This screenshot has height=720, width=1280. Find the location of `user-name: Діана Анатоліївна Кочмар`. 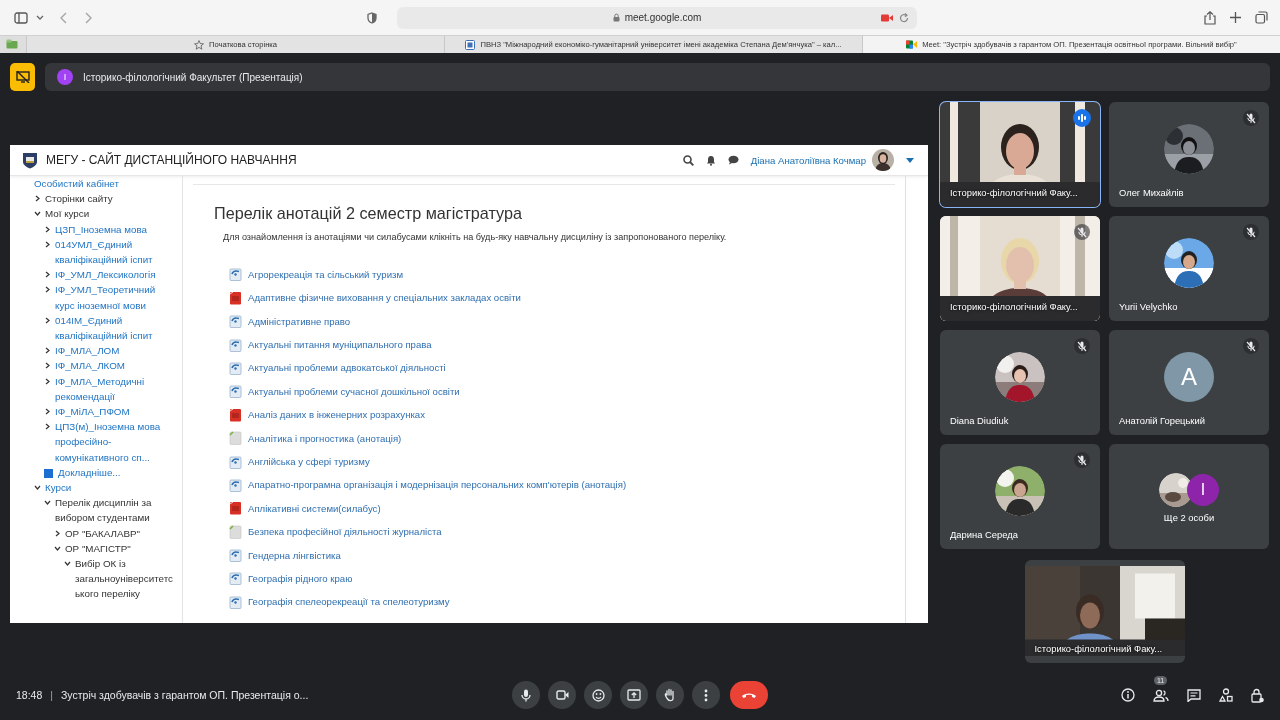

user-name: Діана Анатоліївна Кочмар is located at coordinates (808, 160).